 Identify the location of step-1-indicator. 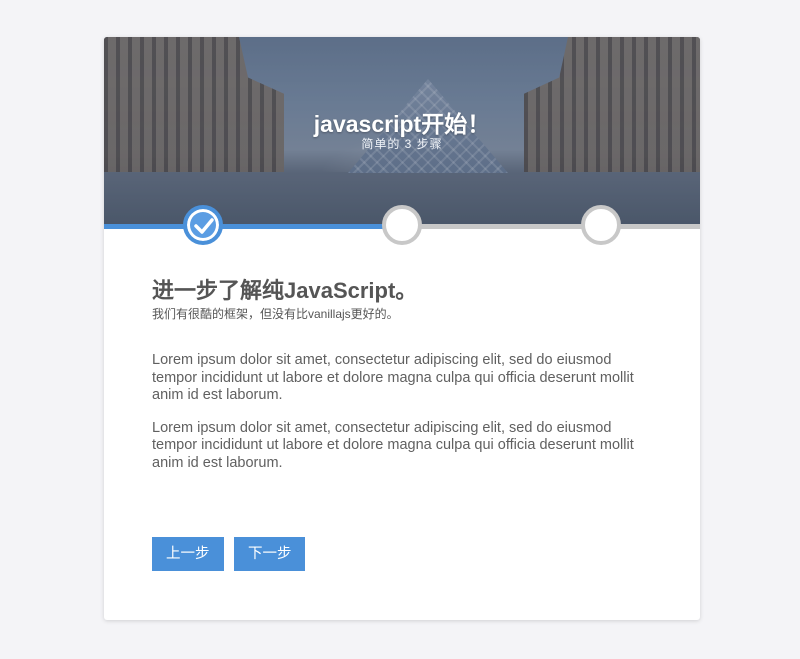
(203, 225).